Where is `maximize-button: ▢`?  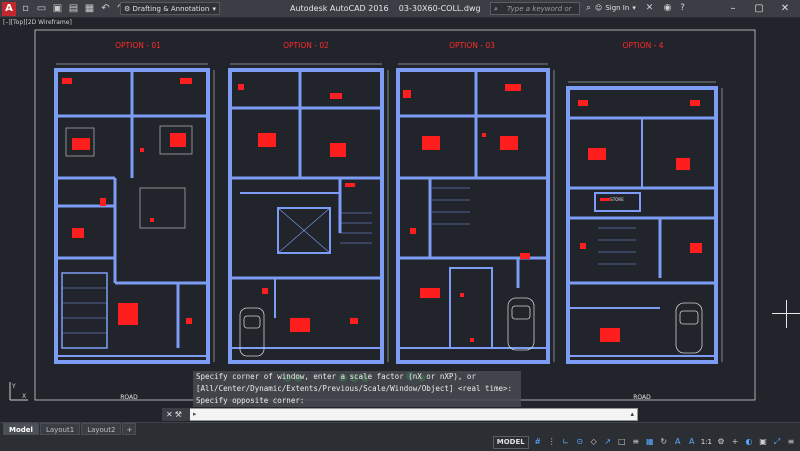 maximize-button: ▢ is located at coordinates (759, 8).